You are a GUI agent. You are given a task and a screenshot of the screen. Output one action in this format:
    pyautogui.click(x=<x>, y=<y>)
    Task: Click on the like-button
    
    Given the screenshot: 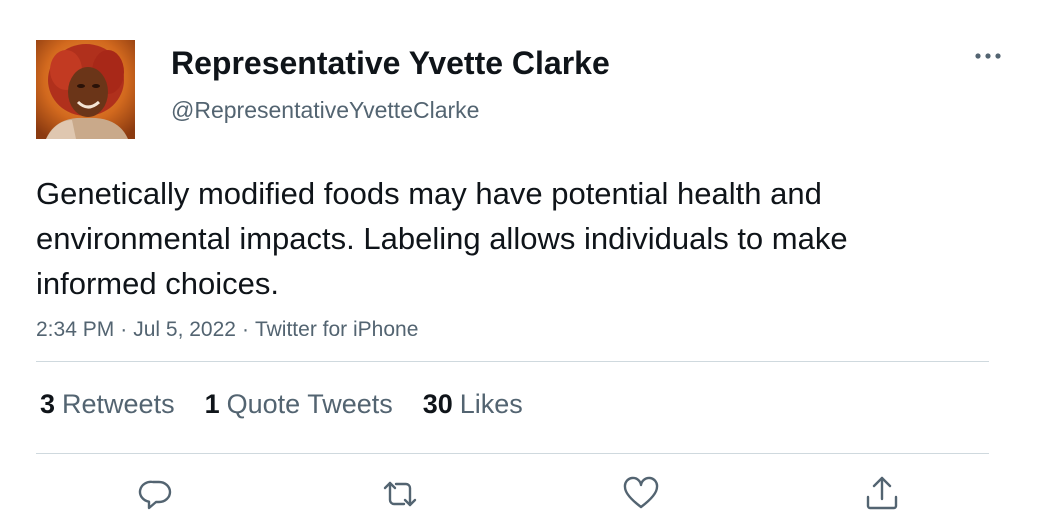 What is the action you would take?
    pyautogui.click(x=641, y=494)
    